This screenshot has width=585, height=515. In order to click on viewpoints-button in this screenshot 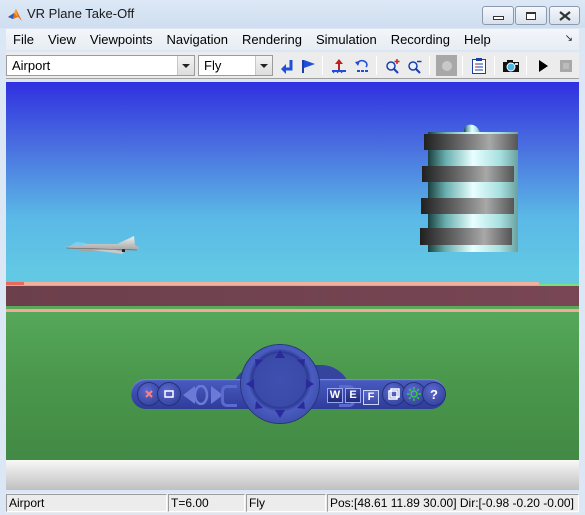, I will do `click(394, 394)`.